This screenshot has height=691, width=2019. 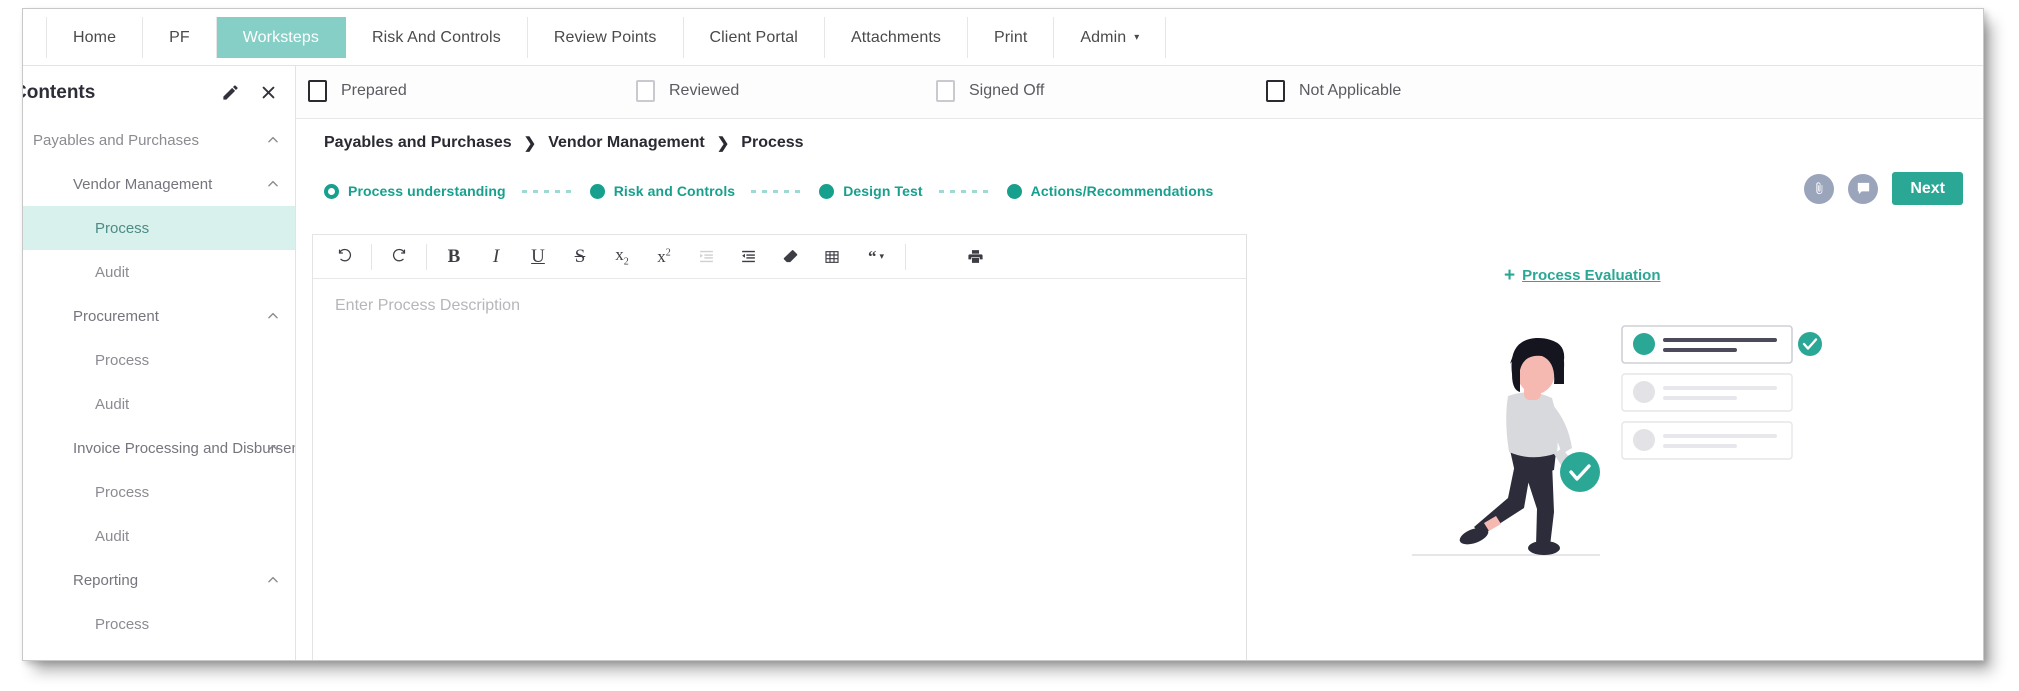 I want to click on print-icon, so click(x=975, y=257).